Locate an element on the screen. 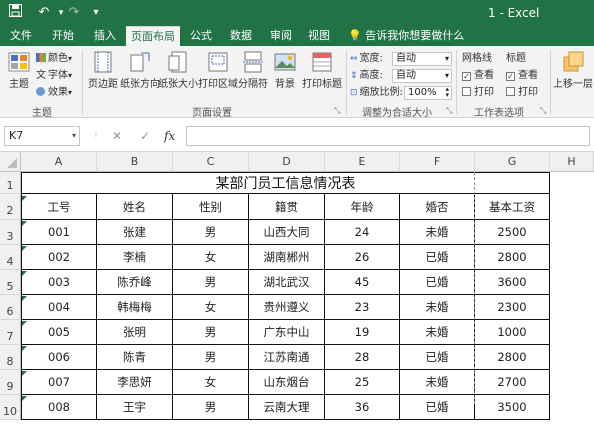 The width and height of the screenshot is (594, 428). cell-salary: 2700 is located at coordinates (512, 382).